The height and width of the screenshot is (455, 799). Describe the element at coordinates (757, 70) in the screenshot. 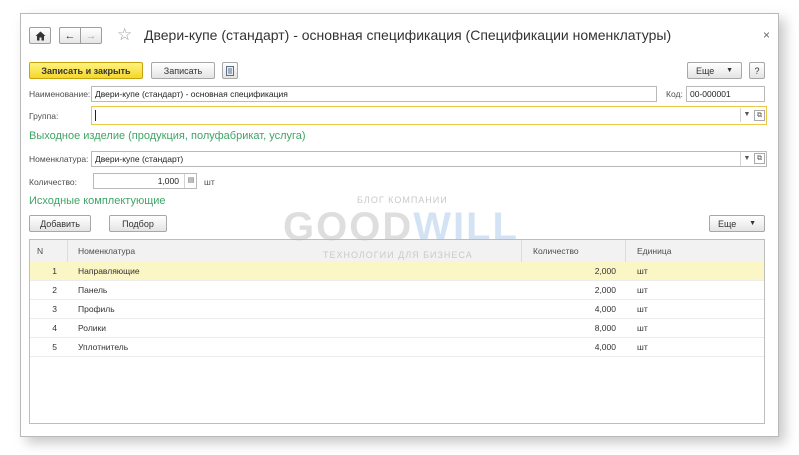

I see `help-button: ?` at that location.